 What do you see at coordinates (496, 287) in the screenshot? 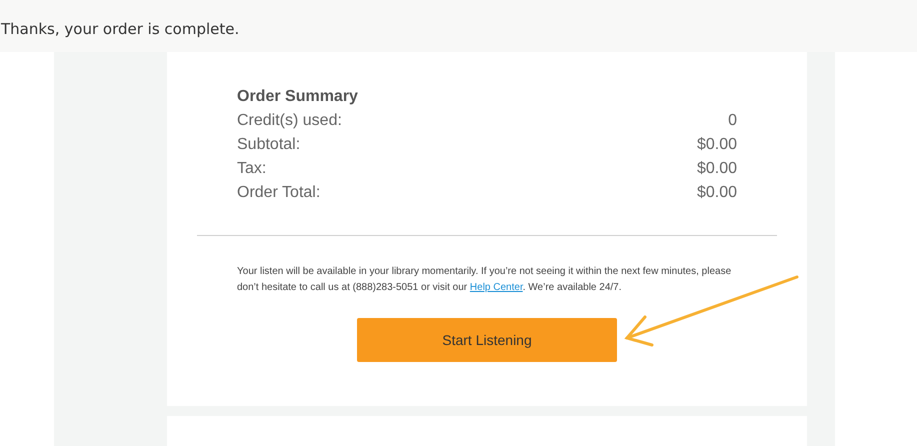
I see `help-center-link: Help Center` at bounding box center [496, 287].